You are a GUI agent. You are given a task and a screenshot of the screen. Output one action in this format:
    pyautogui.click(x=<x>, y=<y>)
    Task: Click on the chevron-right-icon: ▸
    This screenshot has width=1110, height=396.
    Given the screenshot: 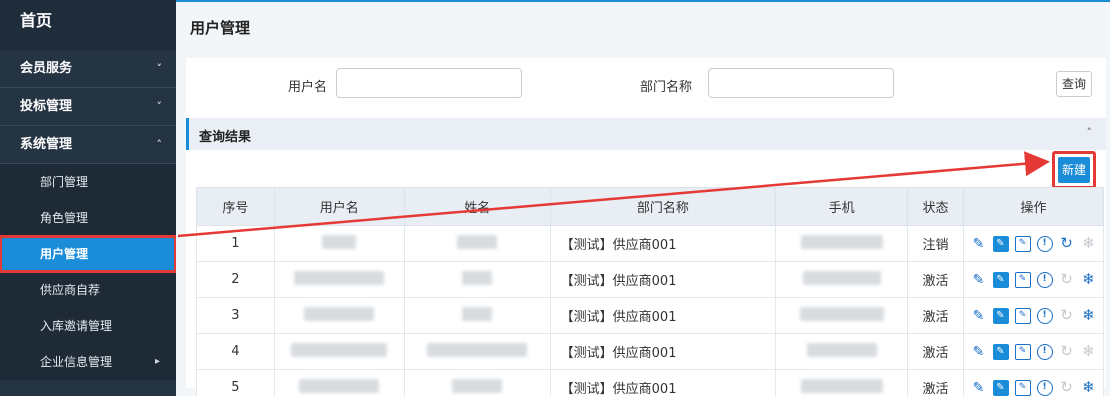 What is the action you would take?
    pyautogui.click(x=157, y=361)
    